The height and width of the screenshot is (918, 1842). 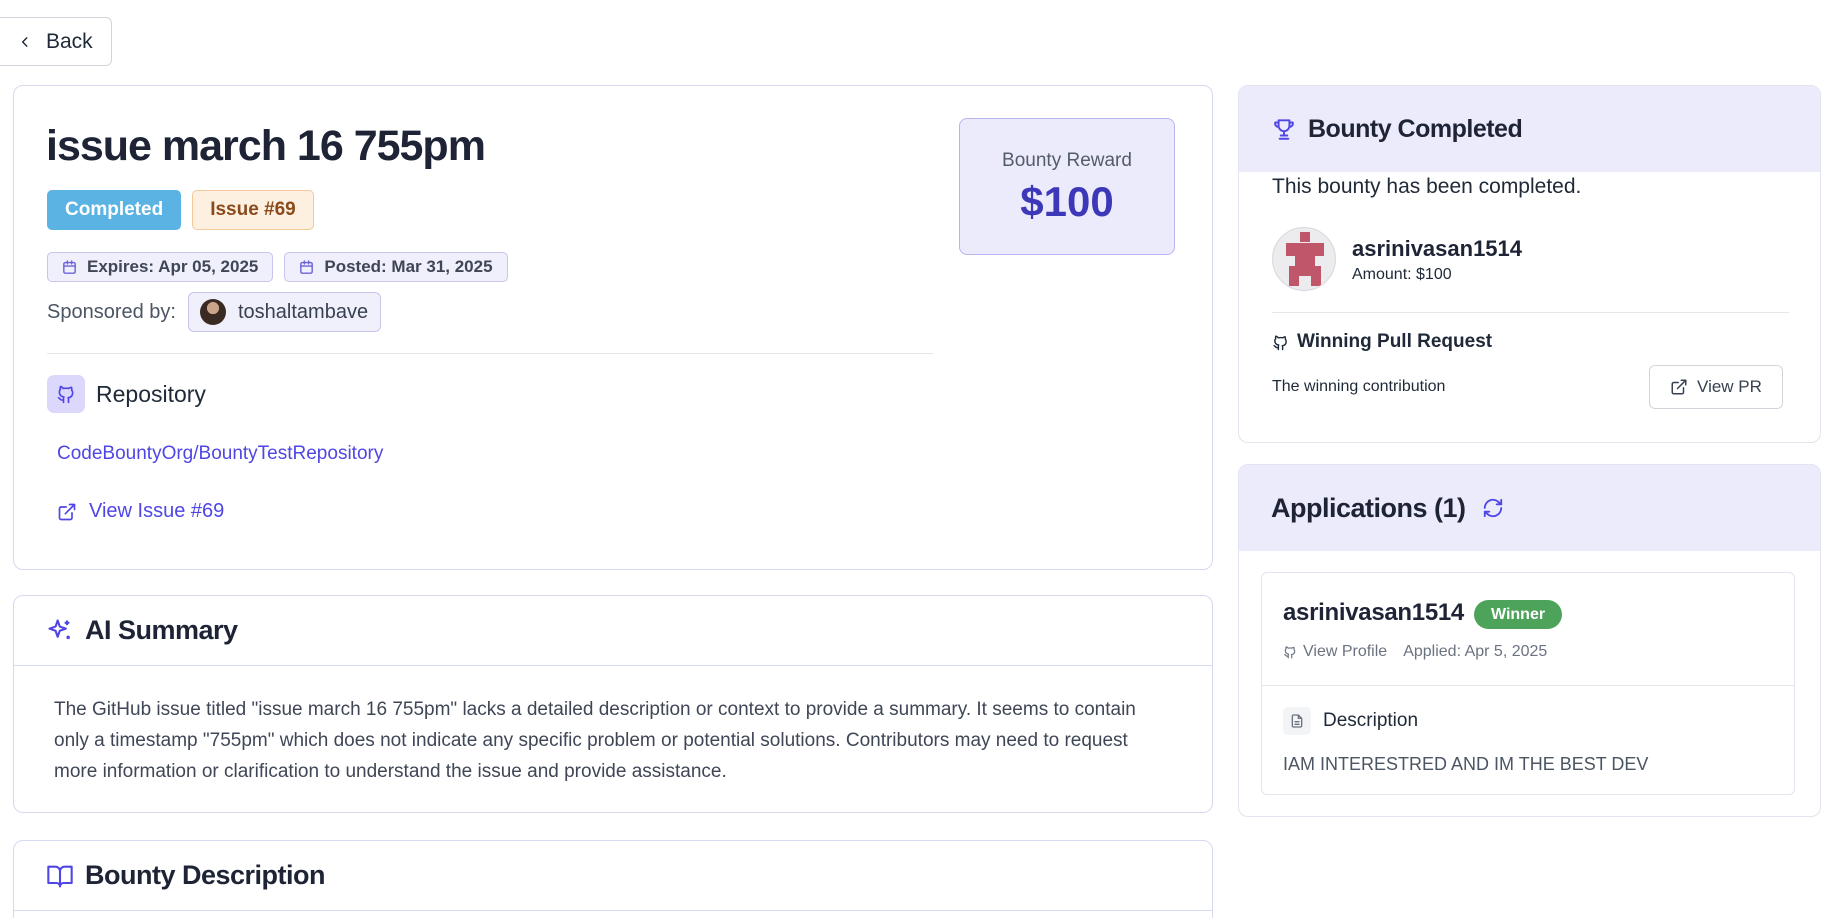 I want to click on application-description-title: Description, so click(x=1371, y=720).